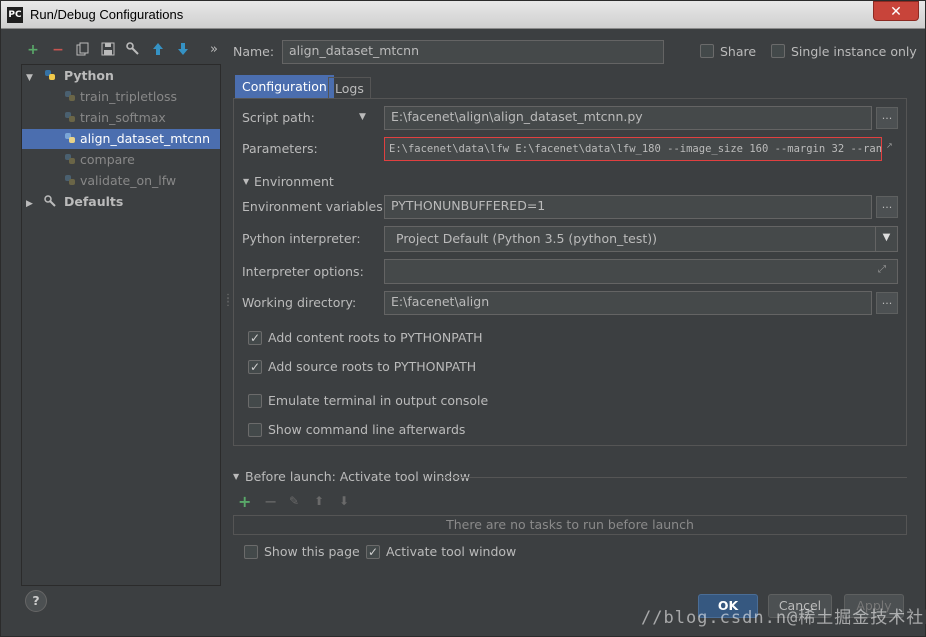 This screenshot has width=926, height=637. I want to click on chevron-down-icon: ▼, so click(886, 239).